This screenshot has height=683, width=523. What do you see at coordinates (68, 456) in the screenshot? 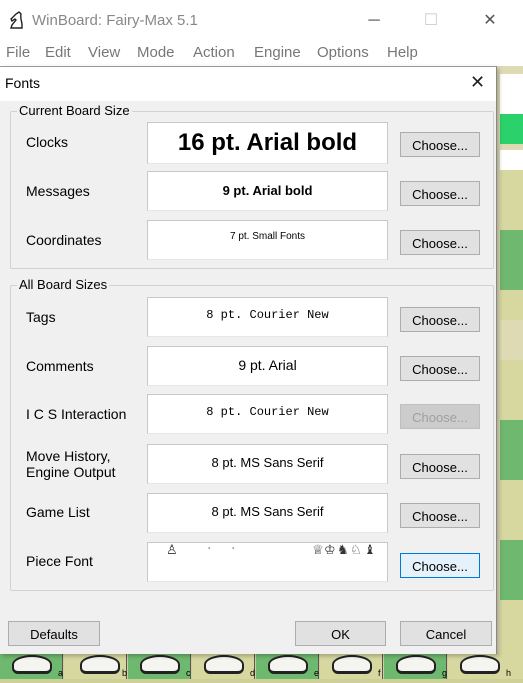
I see `move-history-label: Move History,` at bounding box center [68, 456].